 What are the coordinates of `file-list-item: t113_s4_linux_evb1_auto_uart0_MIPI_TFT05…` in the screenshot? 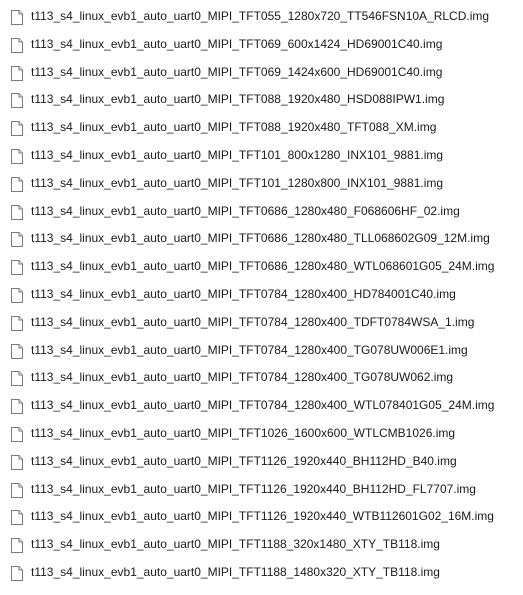 It's located at (261, 16).